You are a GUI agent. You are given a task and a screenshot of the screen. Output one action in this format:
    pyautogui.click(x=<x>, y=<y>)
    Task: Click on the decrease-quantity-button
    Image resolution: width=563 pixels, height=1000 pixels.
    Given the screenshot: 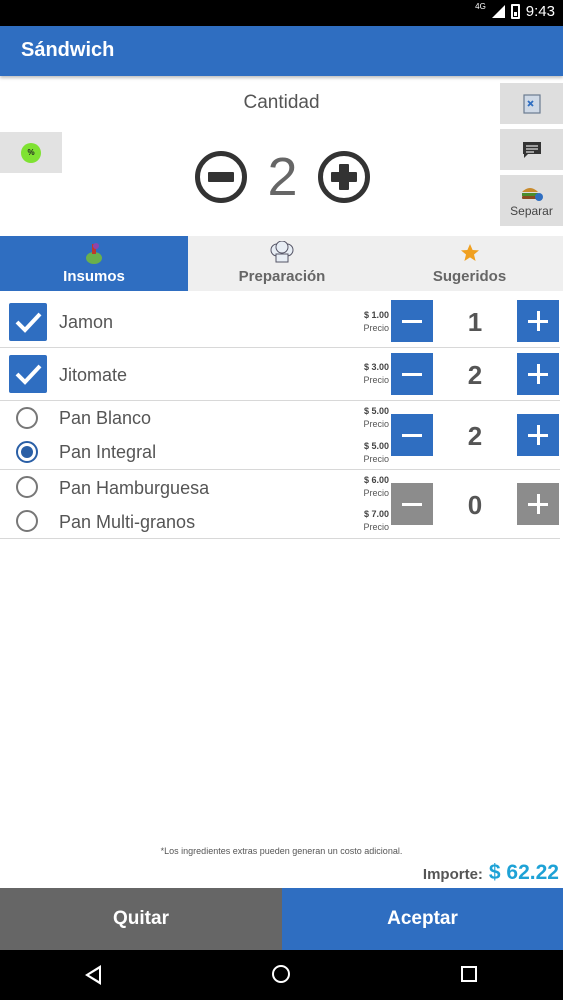 What is the action you would take?
    pyautogui.click(x=221, y=177)
    